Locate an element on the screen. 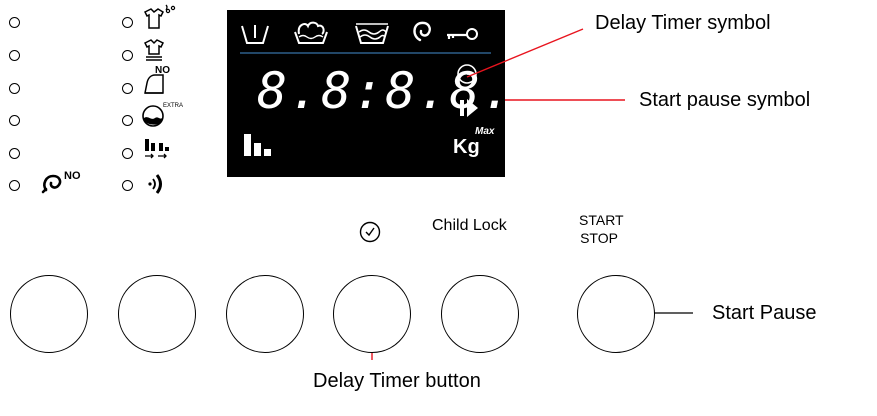  delay-timer-clock-icon-label is located at coordinates (370, 234).